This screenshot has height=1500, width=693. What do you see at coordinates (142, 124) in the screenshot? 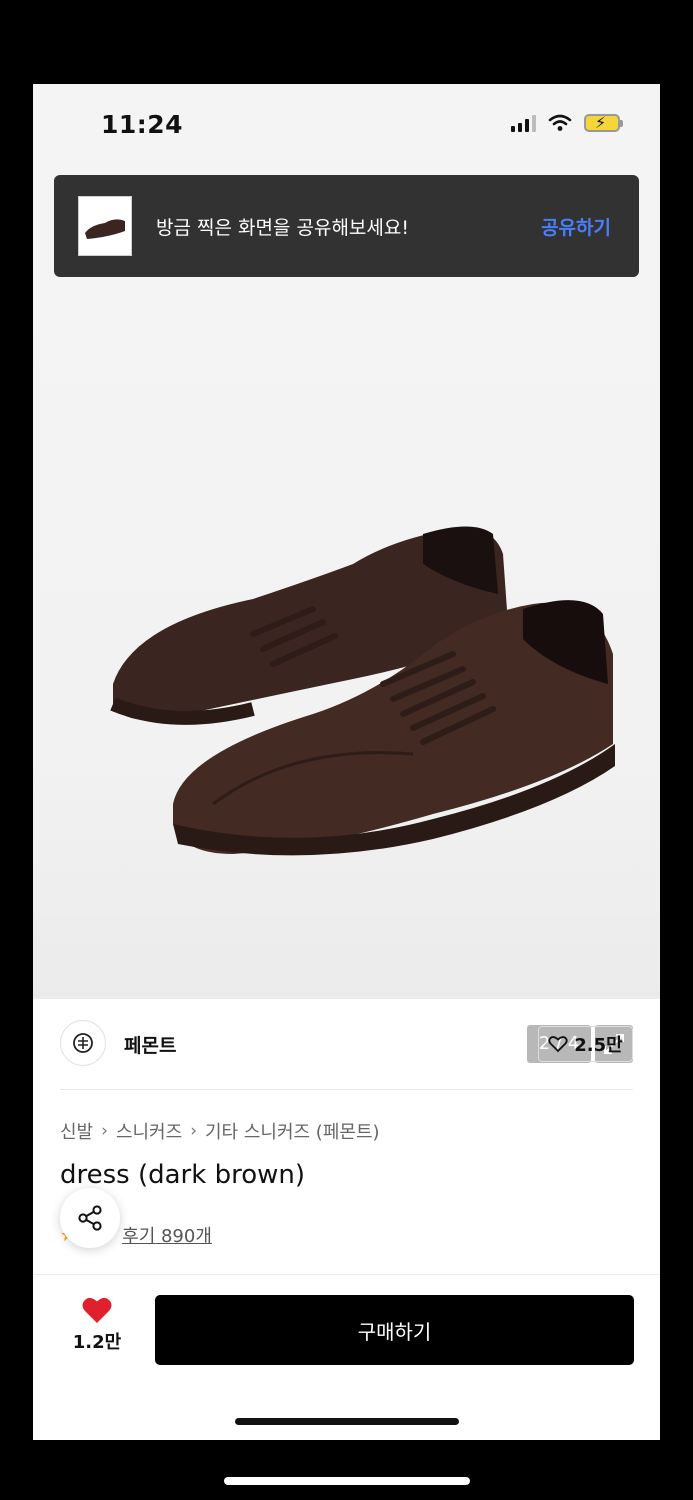
I see `status-time: 11:24` at bounding box center [142, 124].